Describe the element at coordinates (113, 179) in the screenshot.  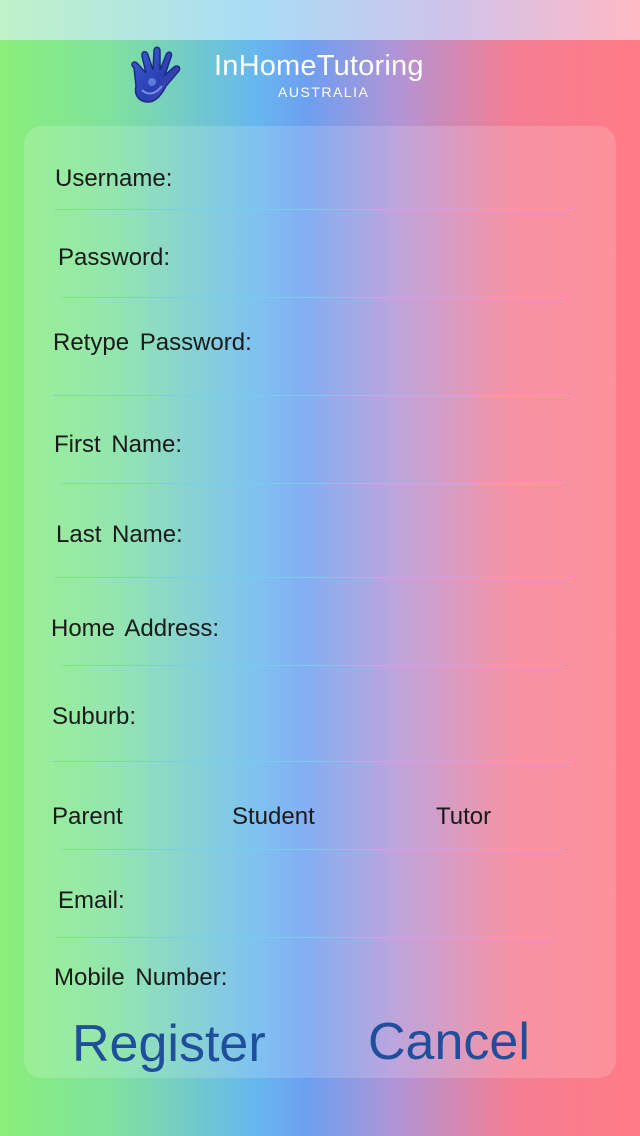
I see `username-field: Username:` at that location.